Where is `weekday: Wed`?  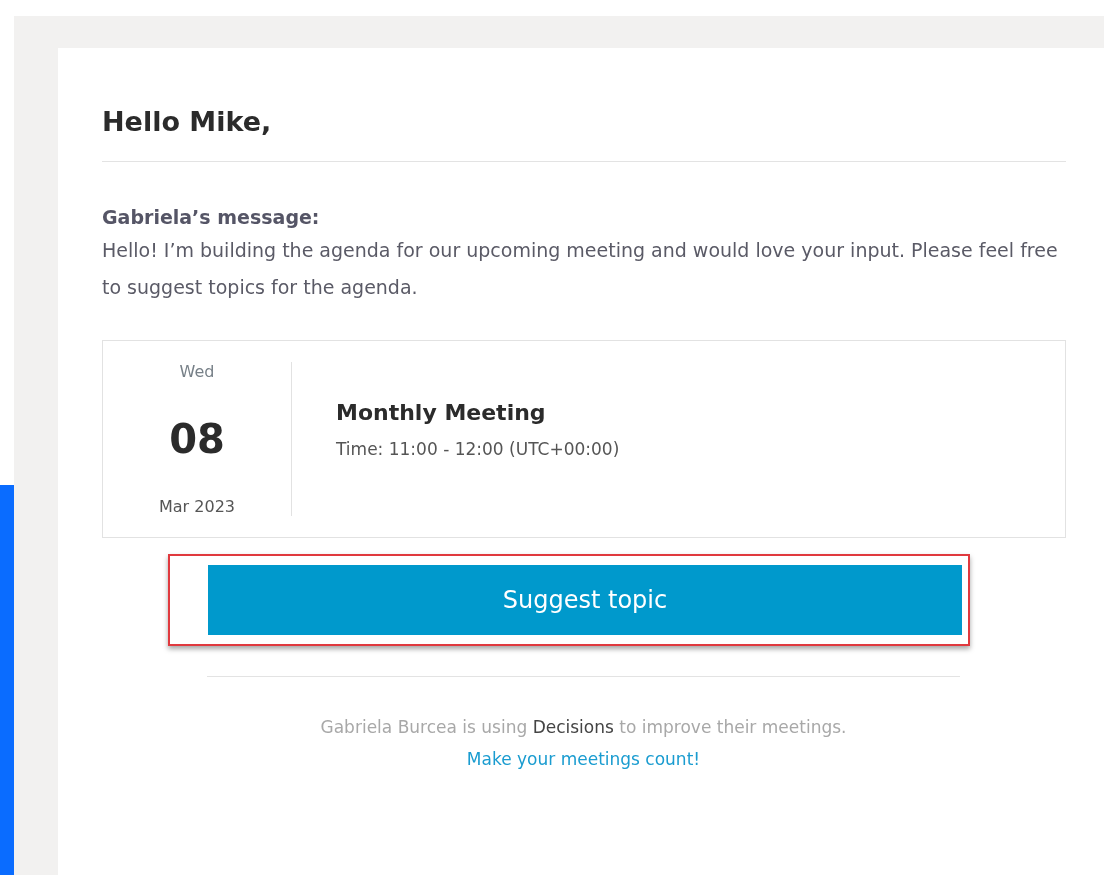 weekday: Wed is located at coordinates (197, 371).